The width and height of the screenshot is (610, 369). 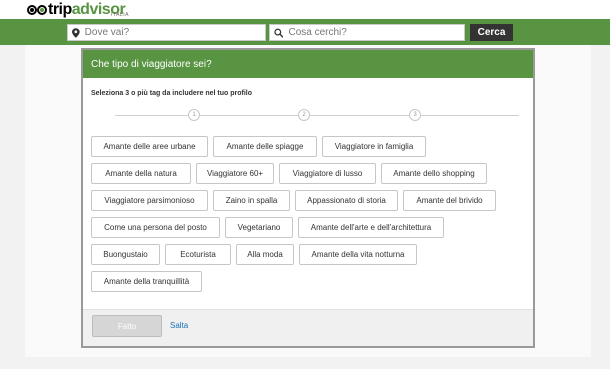 I want to click on tag-button: Ecoturista, so click(x=198, y=254).